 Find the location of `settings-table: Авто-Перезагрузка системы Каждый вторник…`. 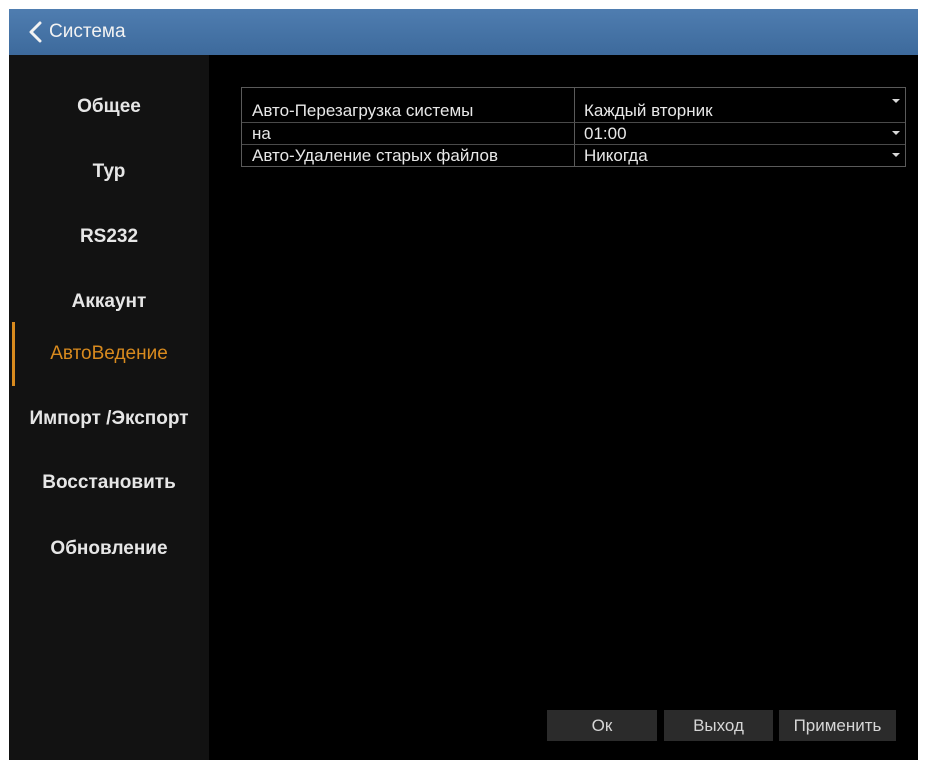

settings-table: Авто-Перезагрузка системы Каждый вторник… is located at coordinates (573, 127).